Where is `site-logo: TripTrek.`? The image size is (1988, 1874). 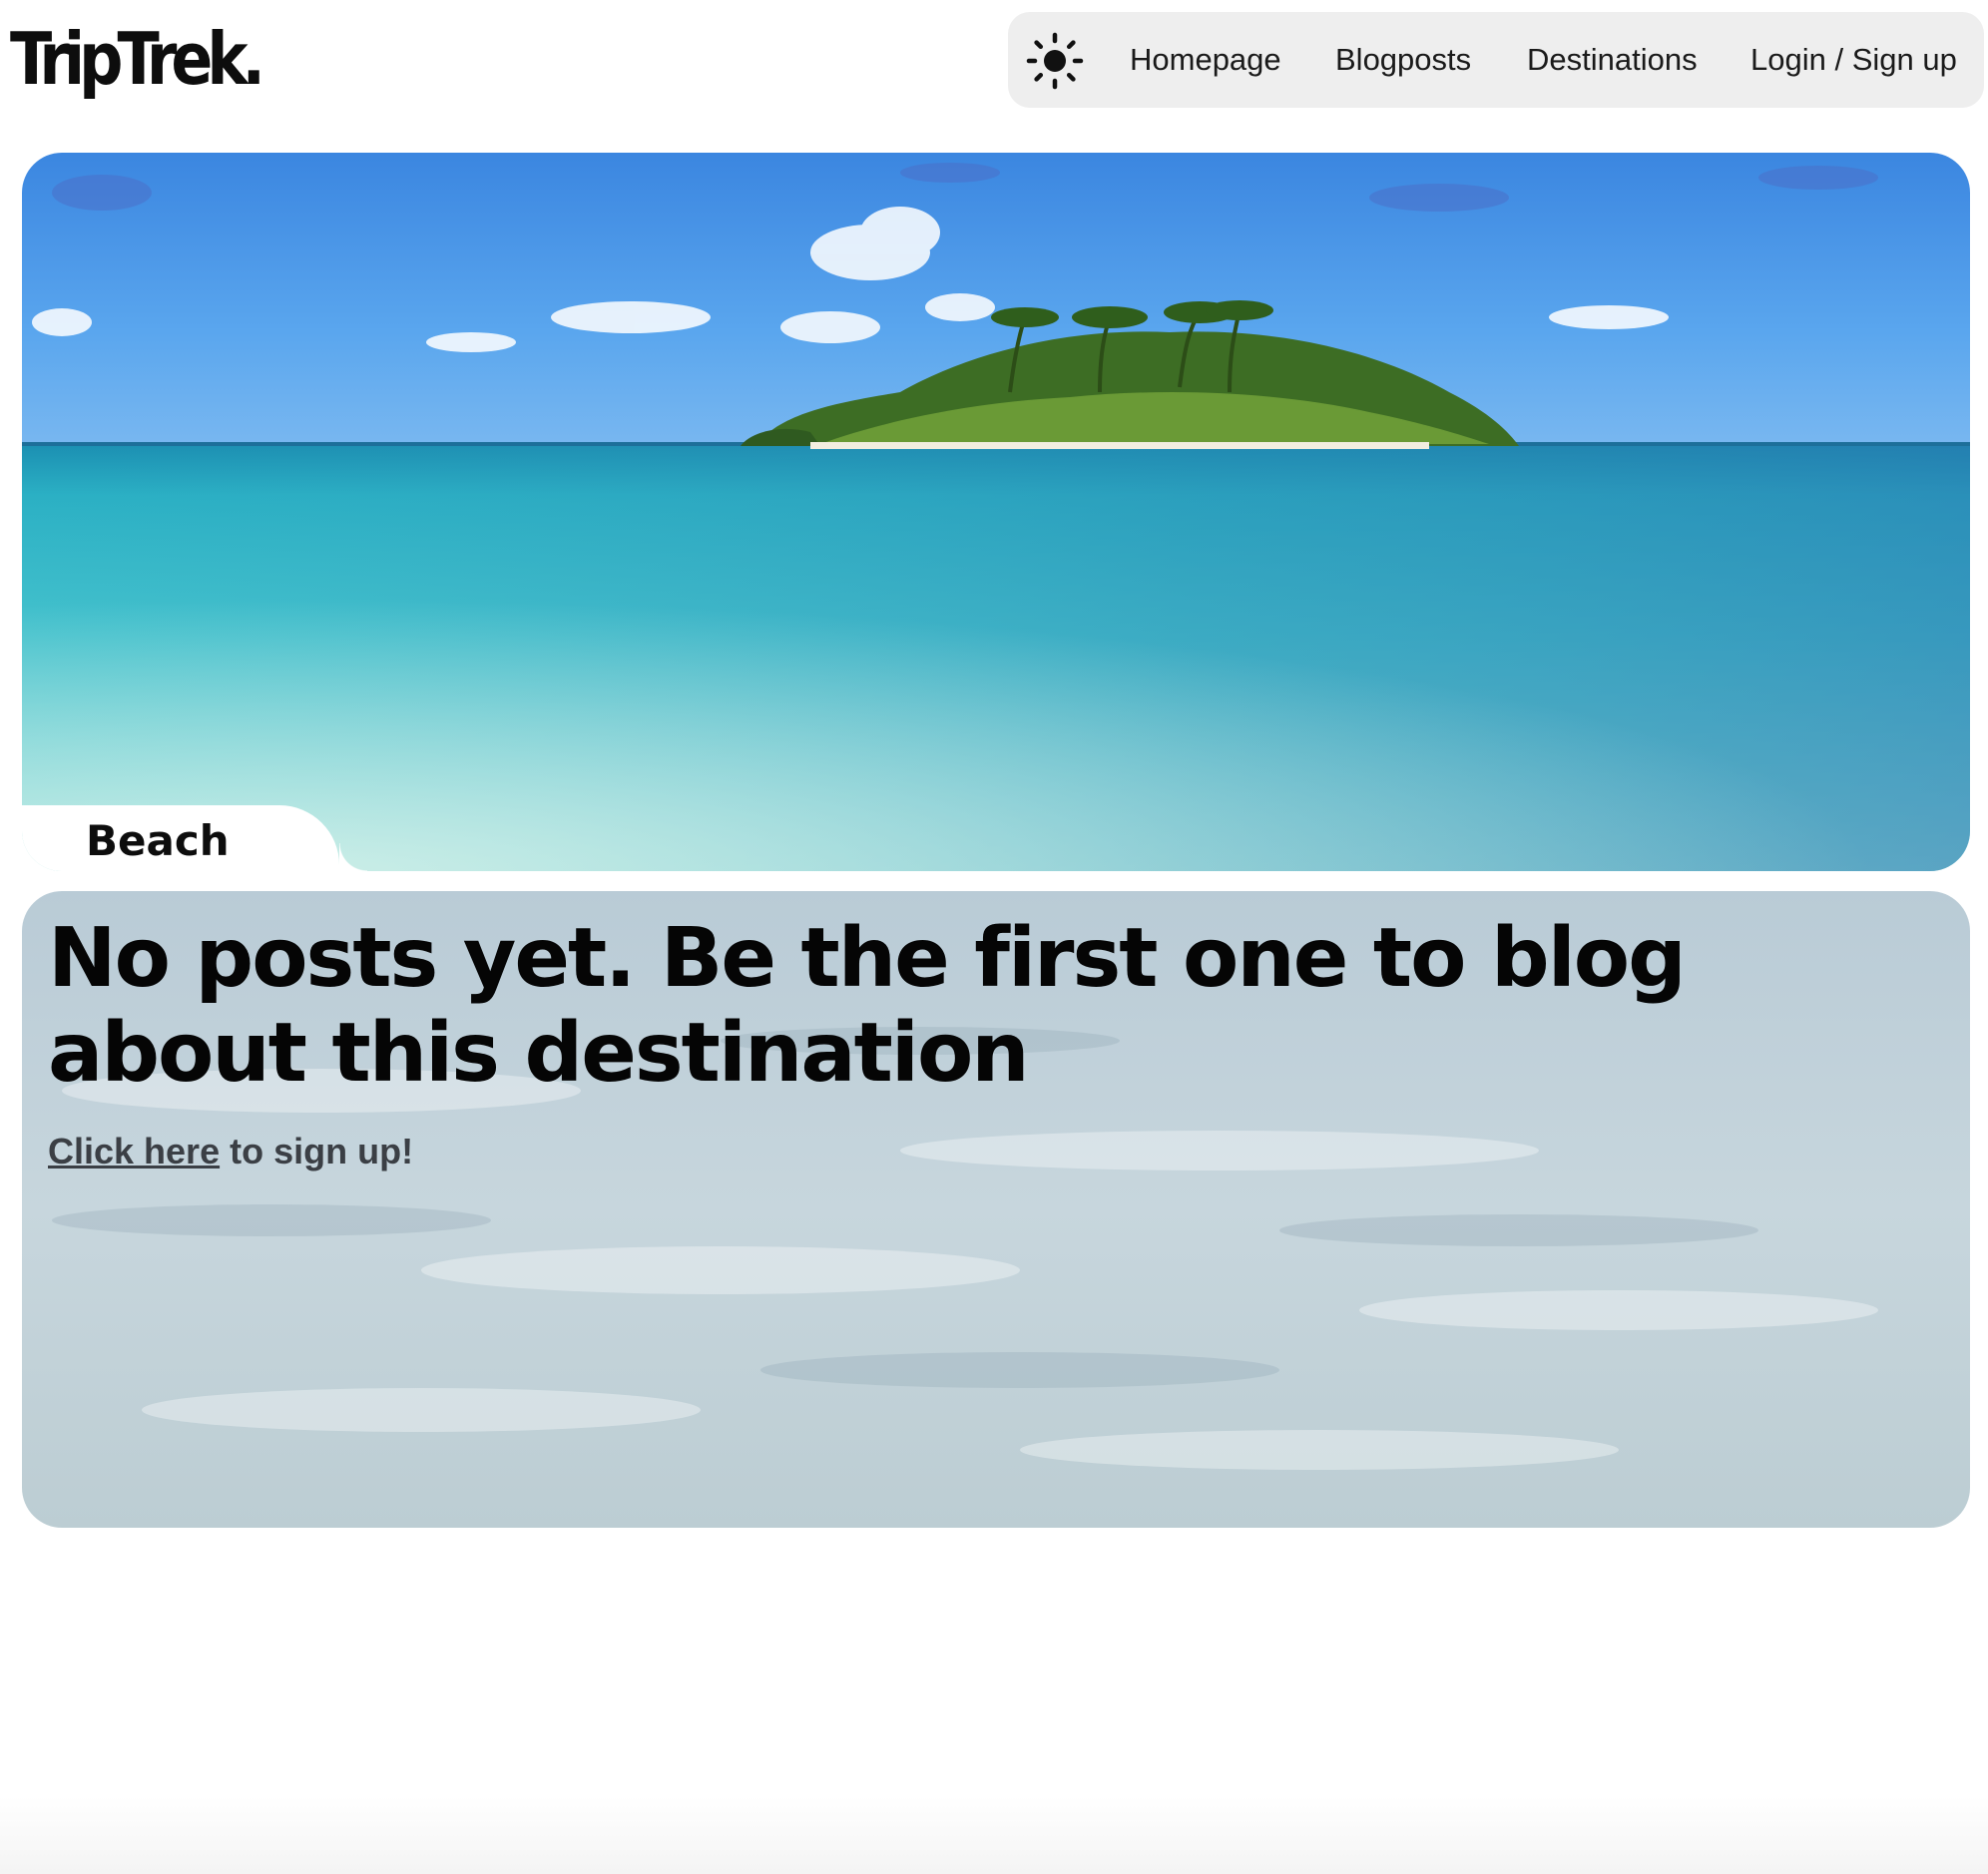 site-logo: TripTrek. is located at coordinates (137, 59).